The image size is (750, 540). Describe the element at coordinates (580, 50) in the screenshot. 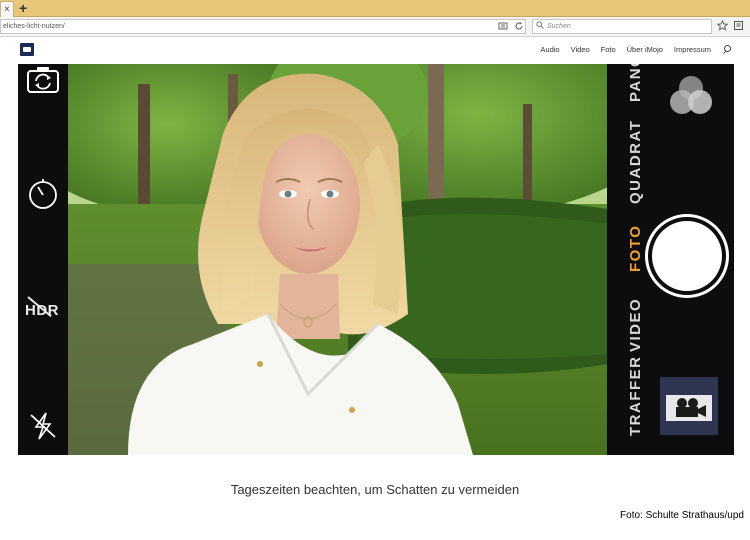

I see `menu-item-video: Video` at that location.